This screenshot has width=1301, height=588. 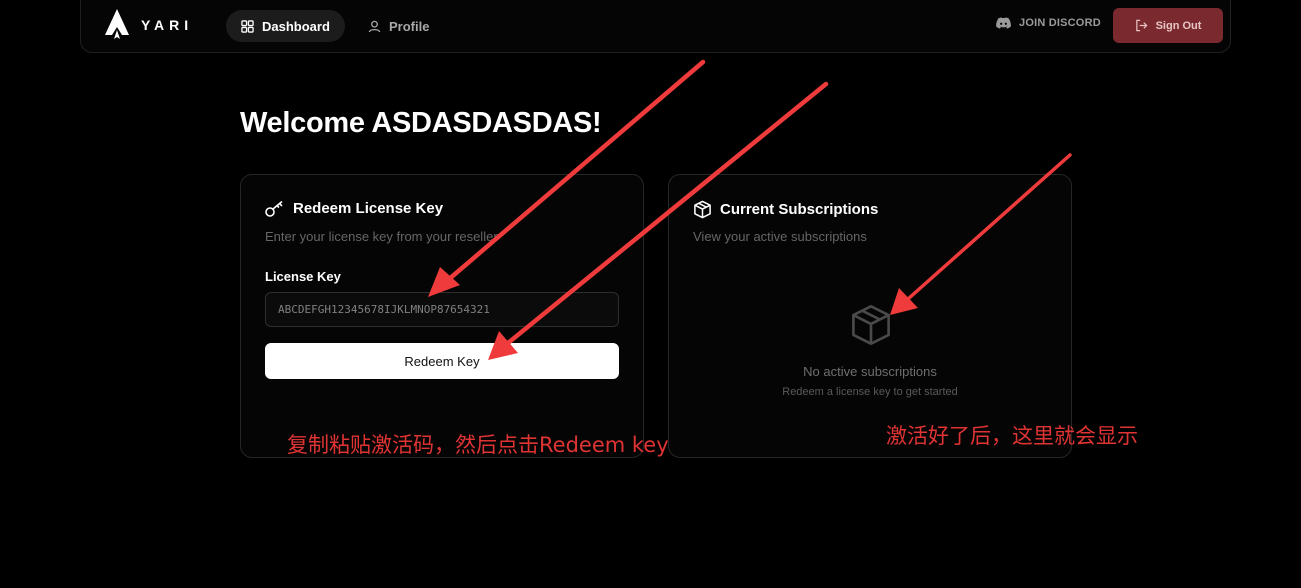 What do you see at coordinates (1012, 436) in the screenshot?
I see `annotation-right: 激活好了后，这里就会显示` at bounding box center [1012, 436].